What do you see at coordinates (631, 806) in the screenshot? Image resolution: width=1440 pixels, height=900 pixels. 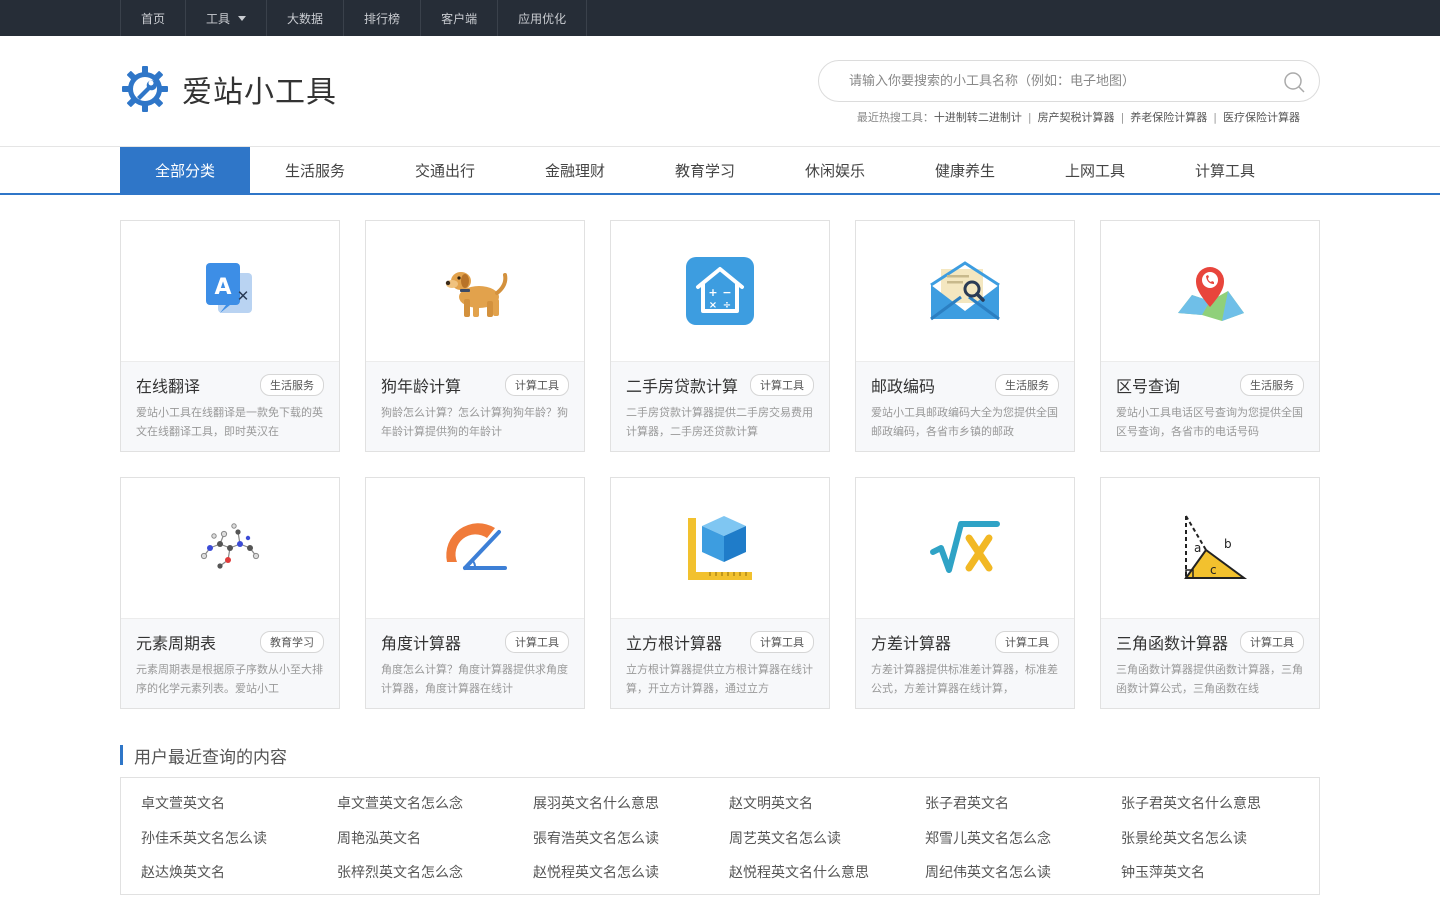 I see `recent-query-link: 展羽英文名什么意思` at bounding box center [631, 806].